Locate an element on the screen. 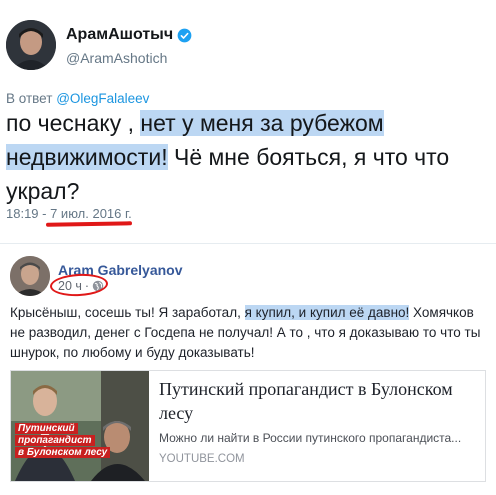 Image resolution: width=496 pixels, height=495 pixels. tweet-author-name-row: АрамАшотыч is located at coordinates (129, 35).